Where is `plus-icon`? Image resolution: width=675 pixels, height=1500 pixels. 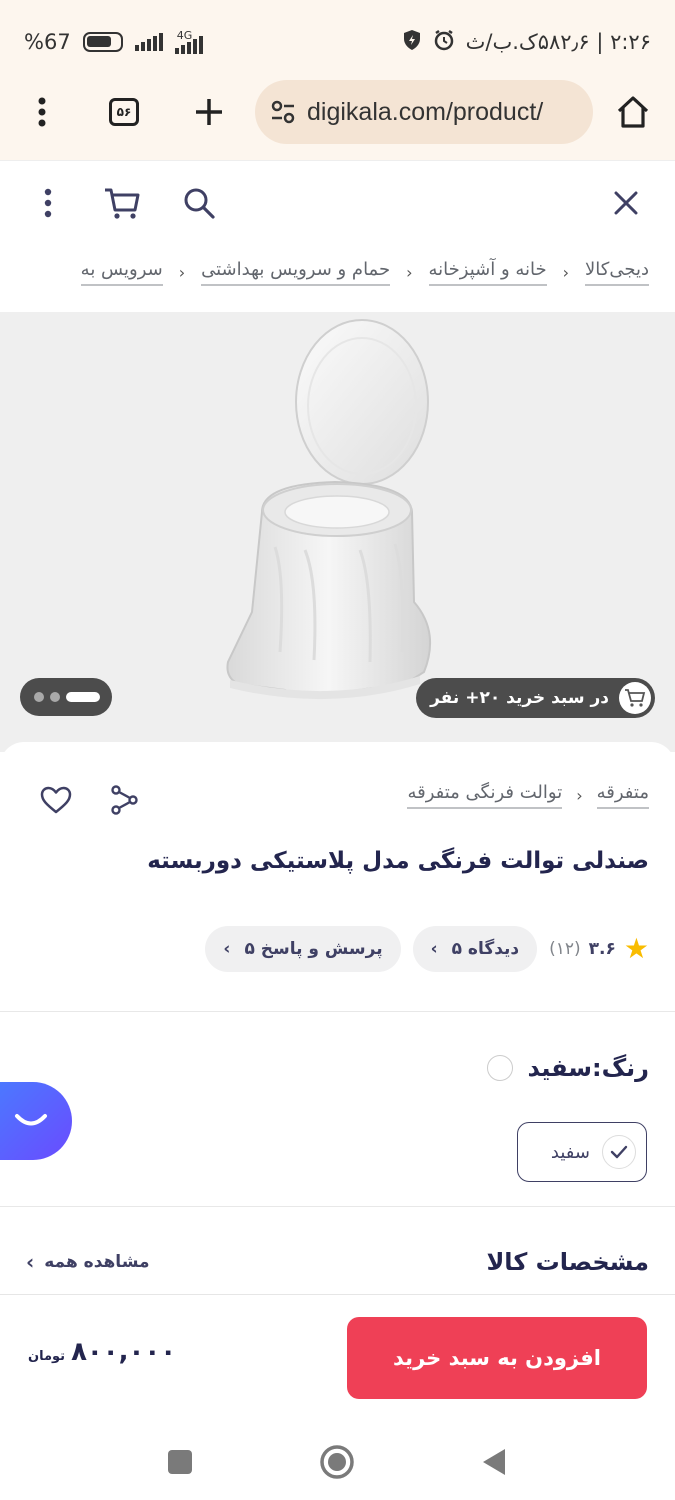 plus-icon is located at coordinates (209, 112).